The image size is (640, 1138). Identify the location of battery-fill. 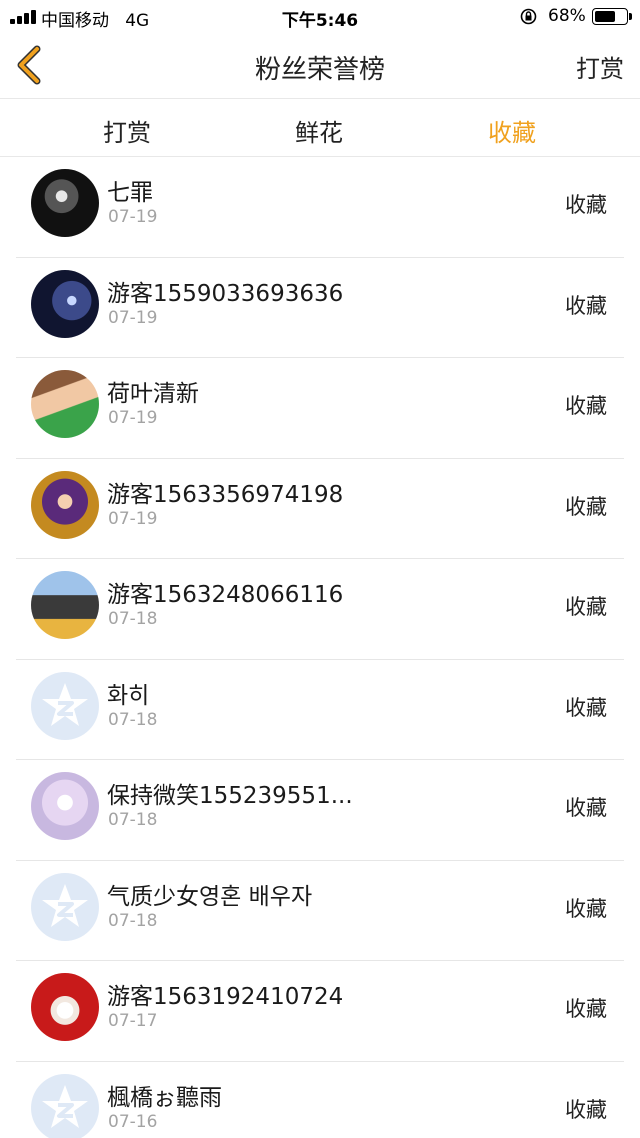
(605, 16).